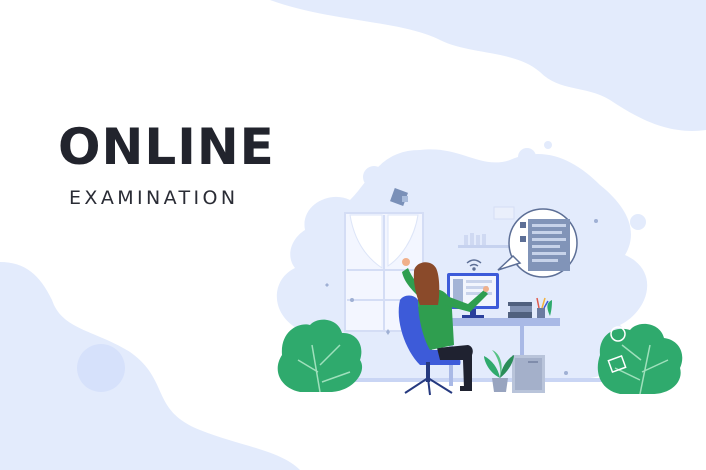 The width and height of the screenshot is (706, 470). What do you see at coordinates (399, 197) in the screenshot?
I see `cube-icon` at bounding box center [399, 197].